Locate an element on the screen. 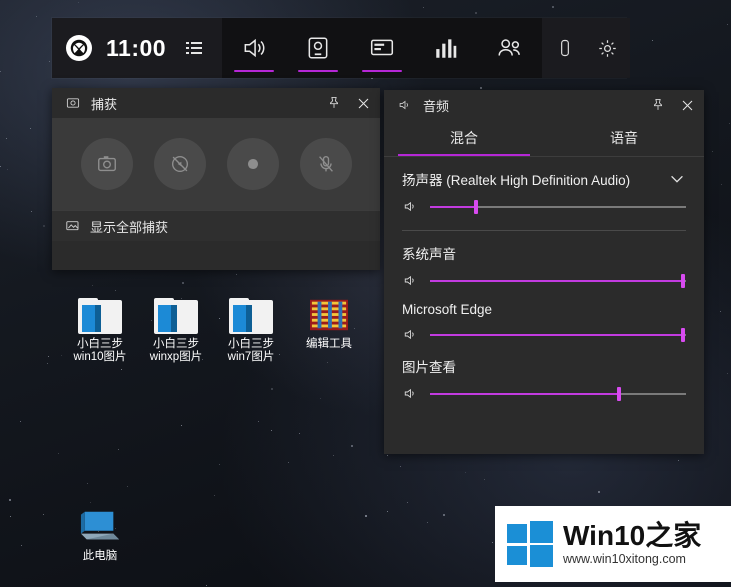  game-bar-left-group: 11:00 is located at coordinates (137, 48).